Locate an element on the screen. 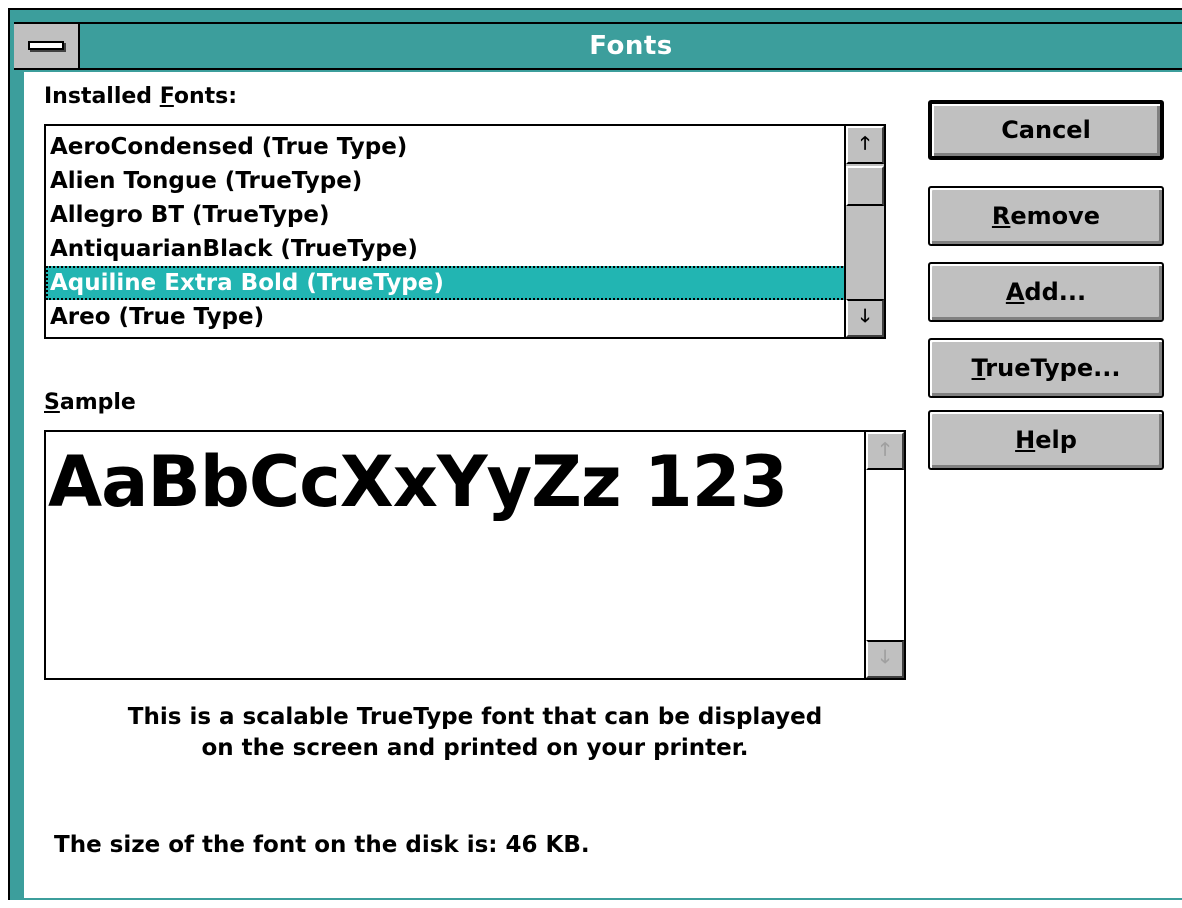 The height and width of the screenshot is (908, 1182). font-list-scrollbar: 🡑 🡓 is located at coordinates (864, 231).